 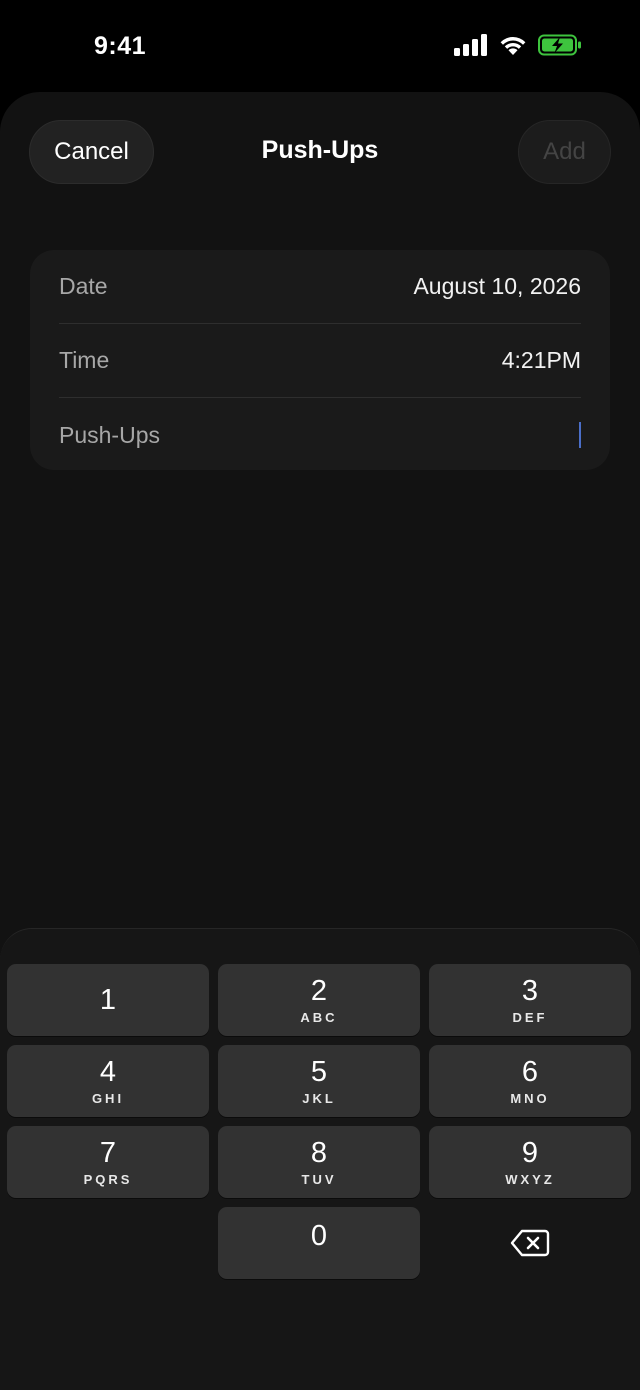 I want to click on status-icons, so click(x=518, y=45).